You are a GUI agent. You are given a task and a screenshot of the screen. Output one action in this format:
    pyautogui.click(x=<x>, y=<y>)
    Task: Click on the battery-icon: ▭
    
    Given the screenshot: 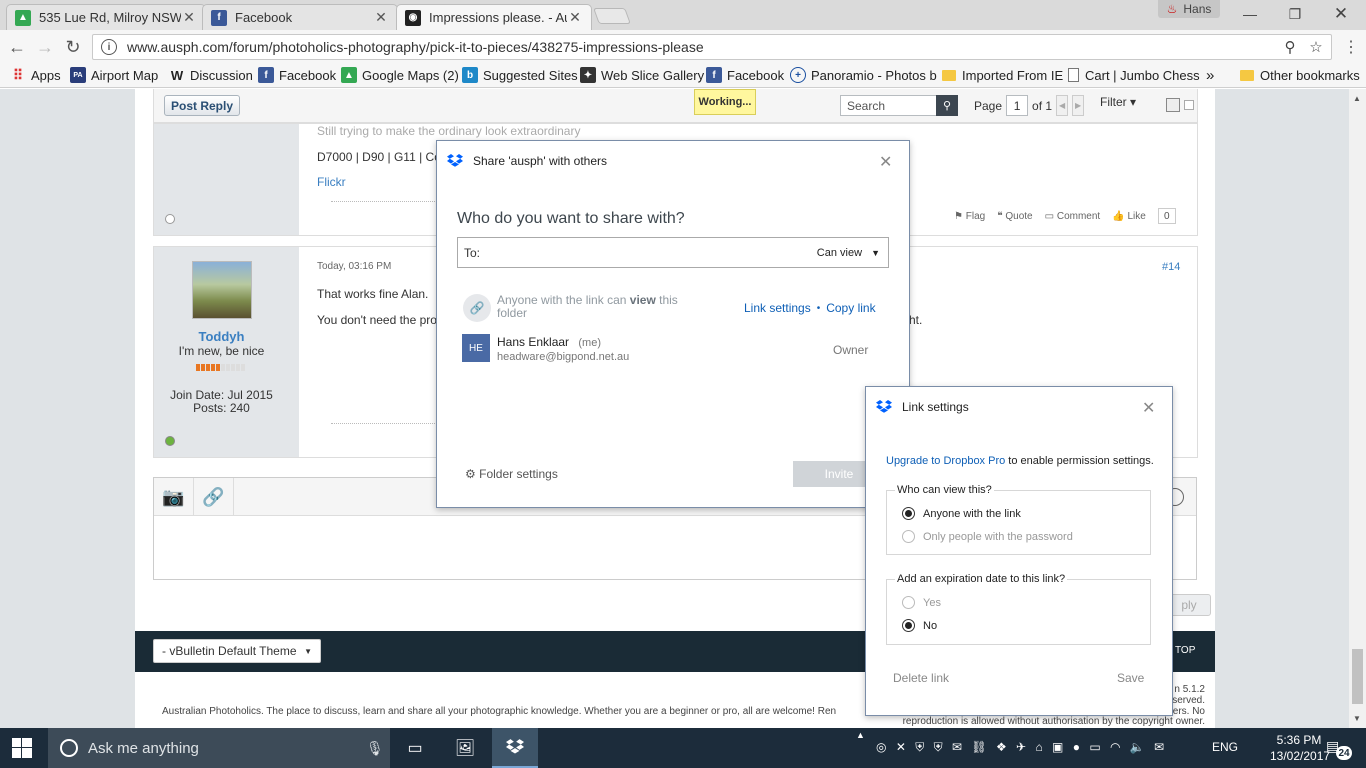 What is the action you would take?
    pyautogui.click(x=1094, y=747)
    